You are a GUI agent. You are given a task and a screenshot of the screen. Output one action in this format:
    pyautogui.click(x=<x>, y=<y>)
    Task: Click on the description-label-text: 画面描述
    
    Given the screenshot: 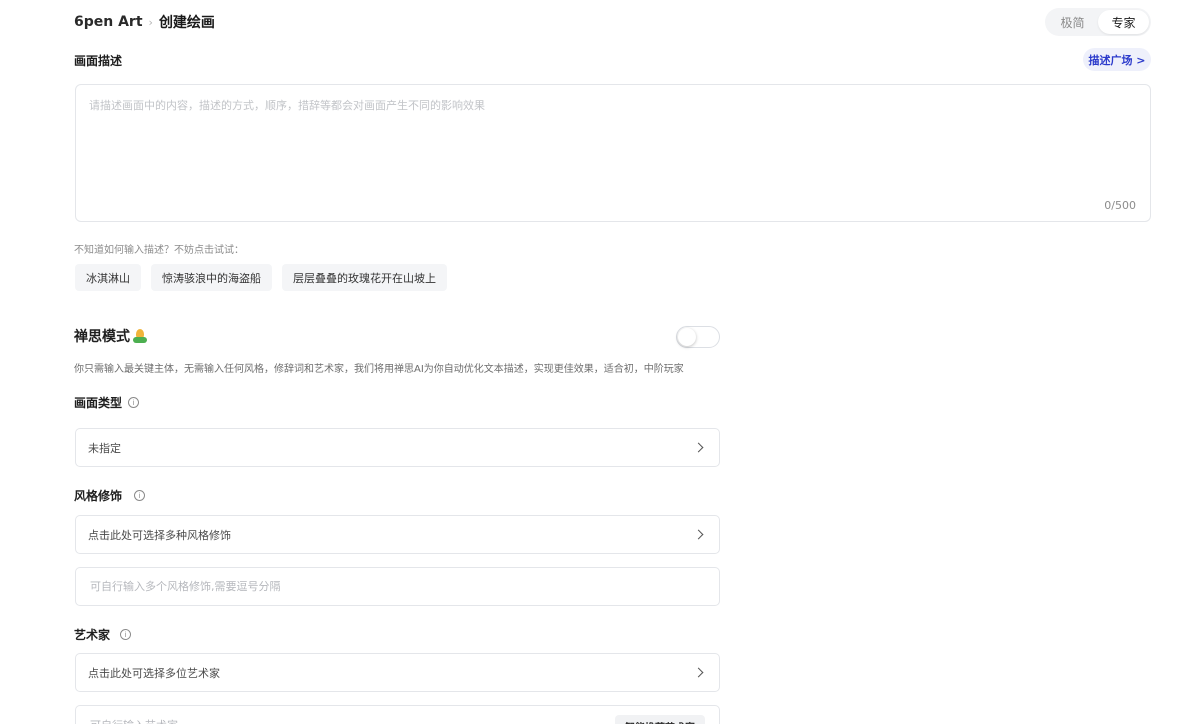 What is the action you would take?
    pyautogui.click(x=98, y=61)
    